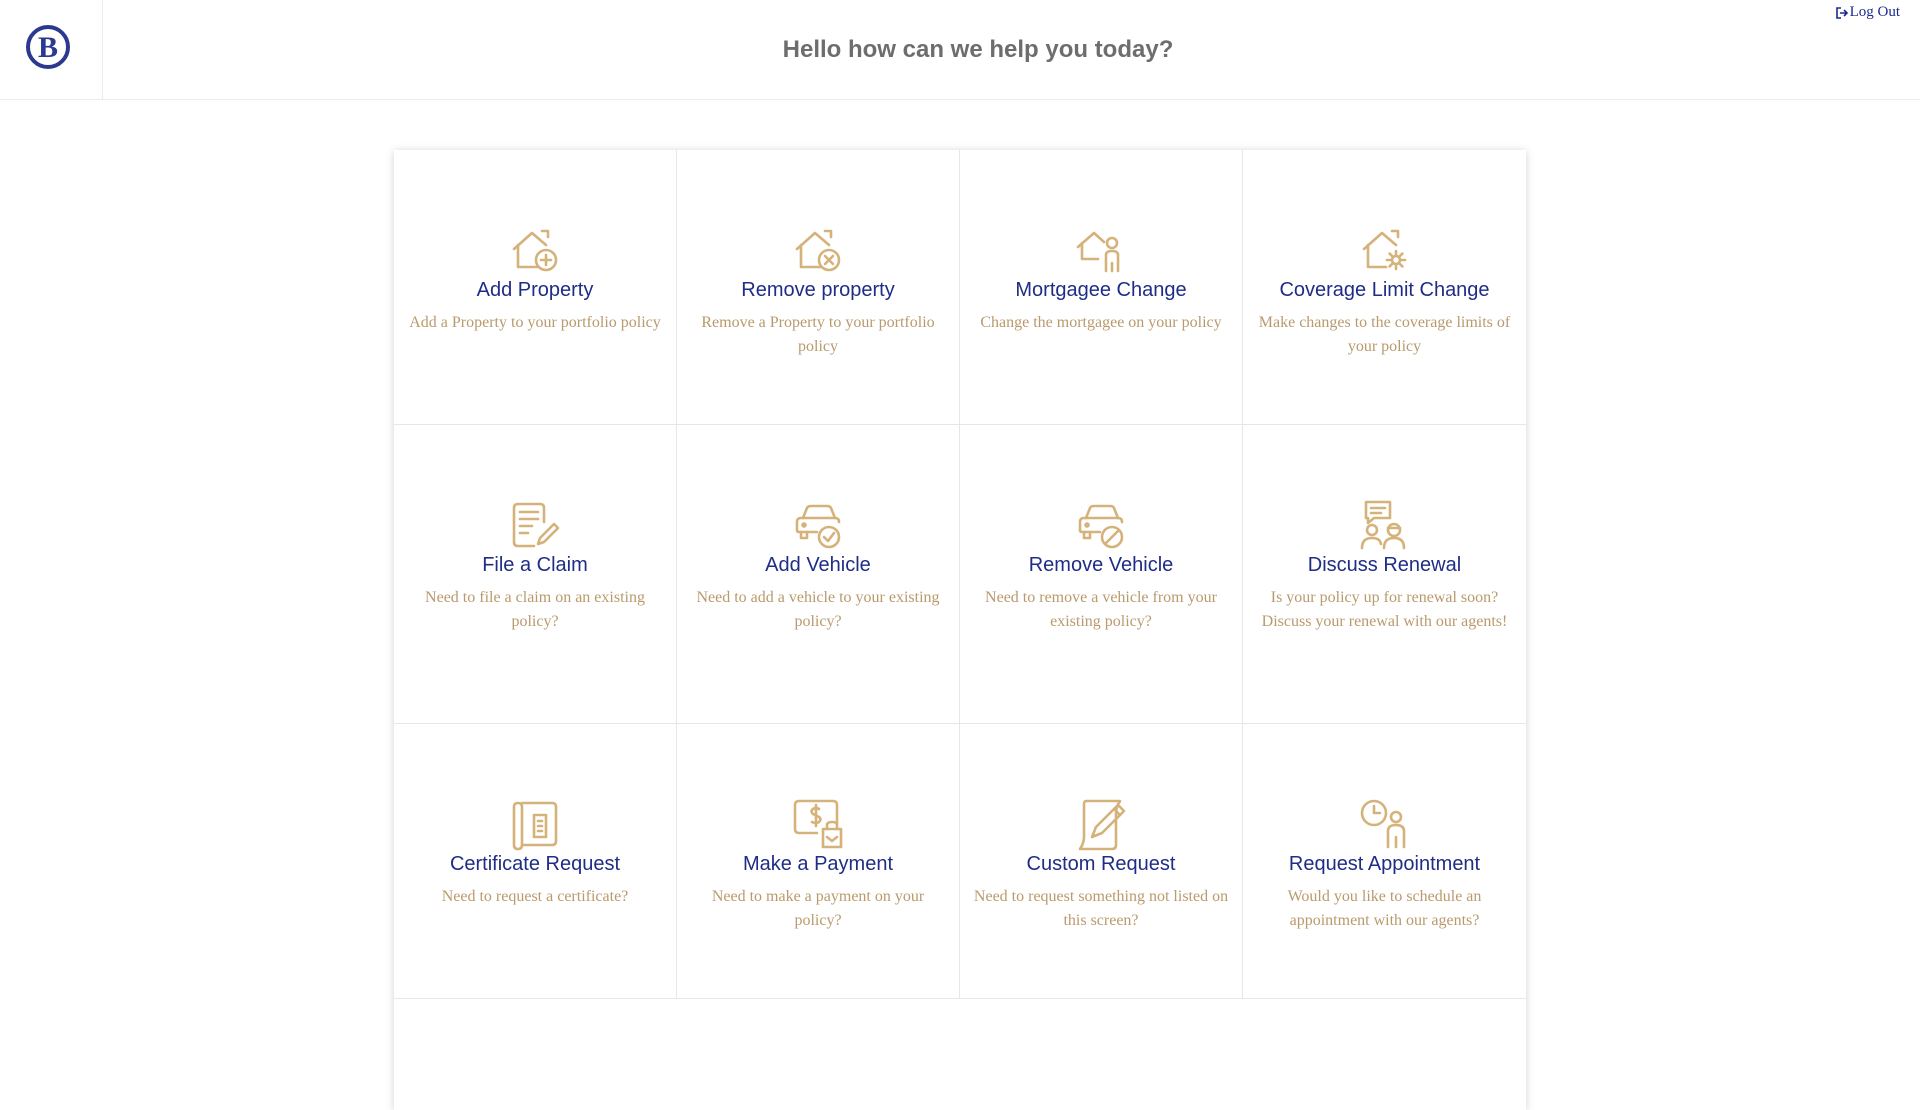 Image resolution: width=1920 pixels, height=1110 pixels. What do you see at coordinates (1385, 525) in the screenshot?
I see `agents-chat-icon` at bounding box center [1385, 525].